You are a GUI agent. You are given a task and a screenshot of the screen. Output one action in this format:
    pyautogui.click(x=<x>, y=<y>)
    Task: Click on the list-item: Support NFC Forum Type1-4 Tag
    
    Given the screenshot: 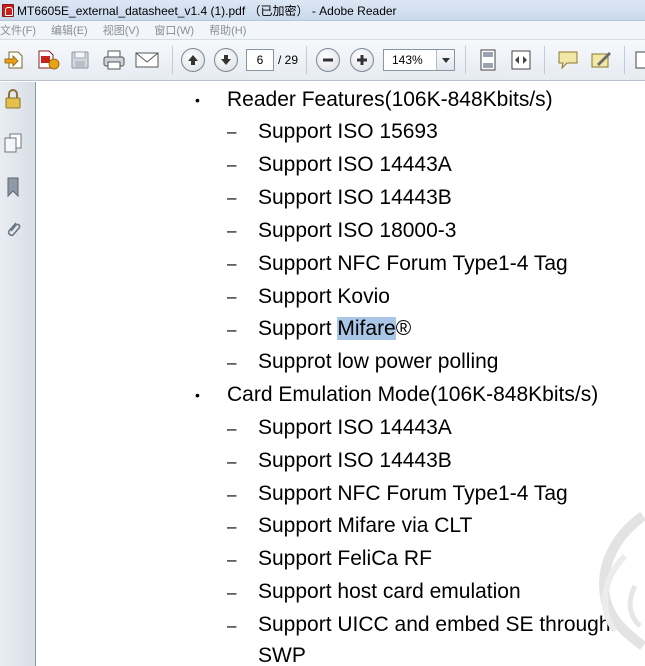 What is the action you would take?
    pyautogui.click(x=413, y=263)
    